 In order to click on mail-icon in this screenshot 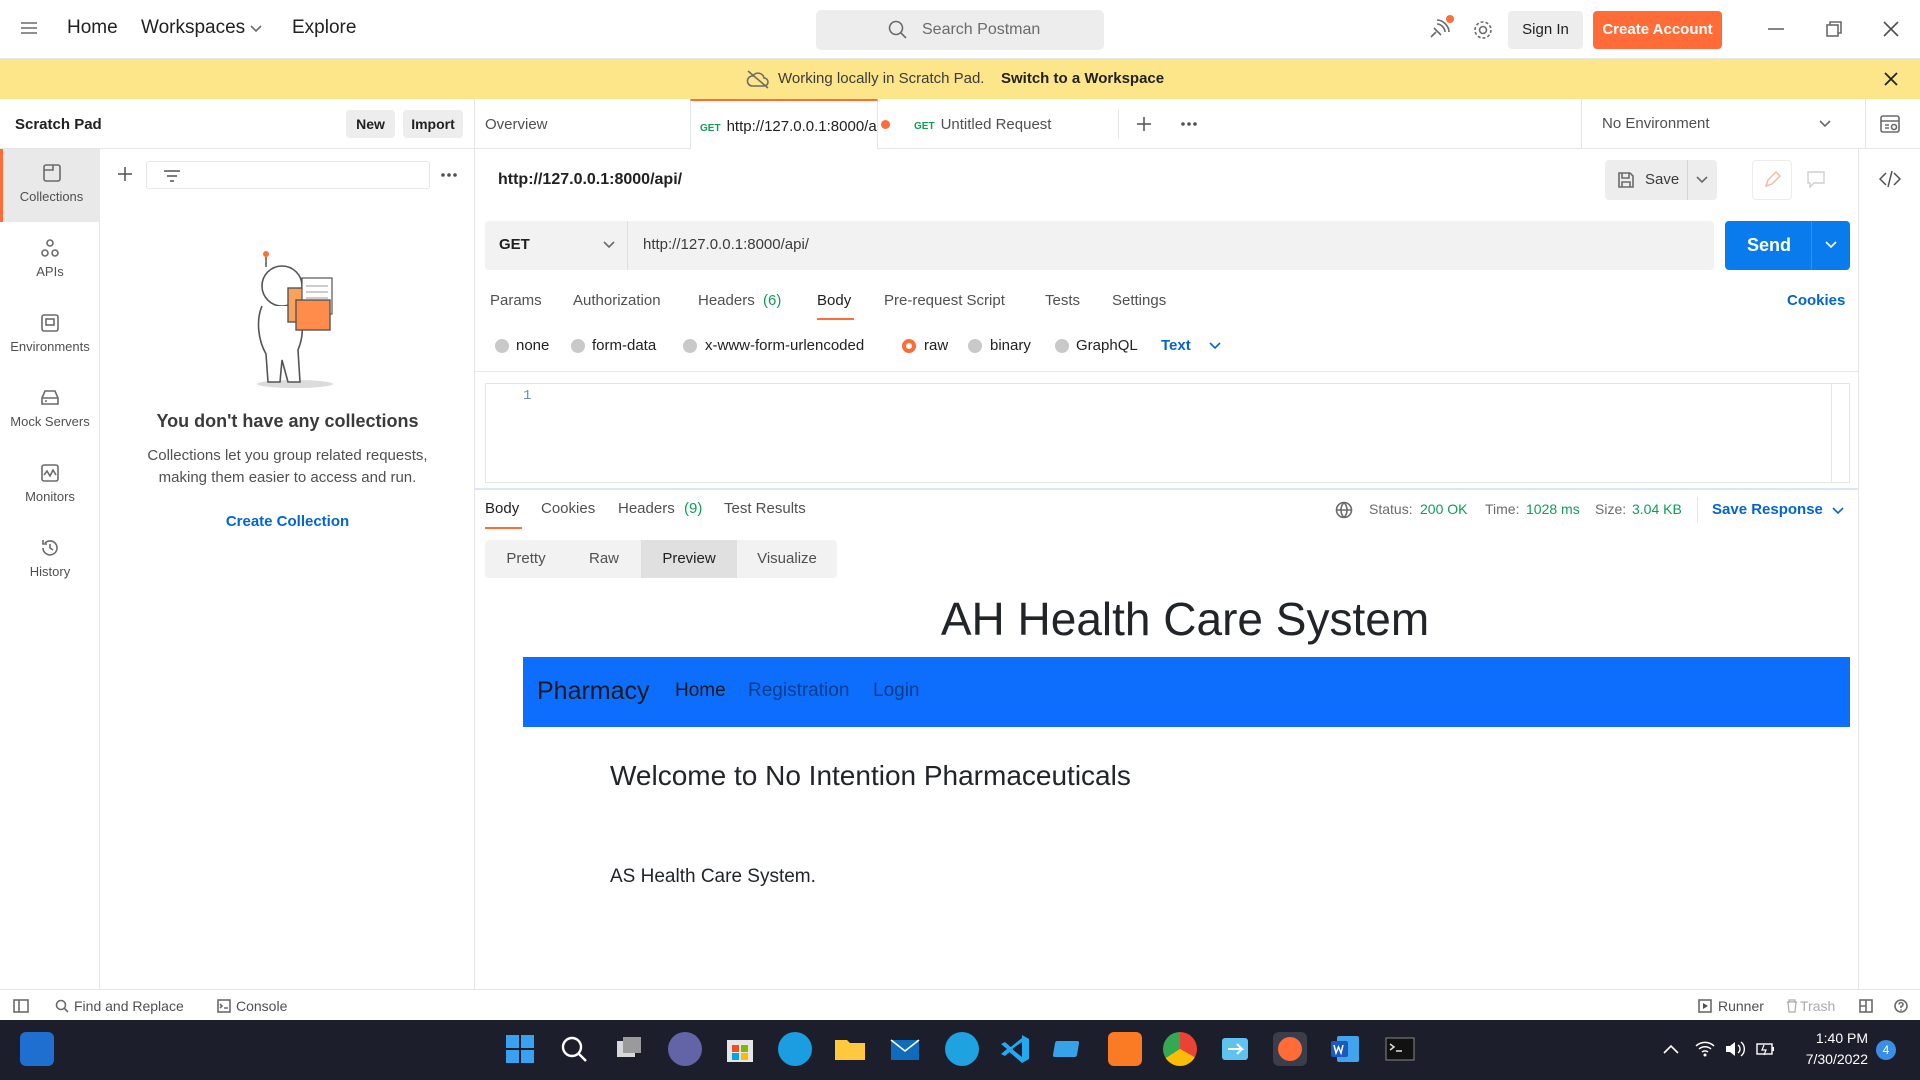, I will do `click(905, 1049)`.